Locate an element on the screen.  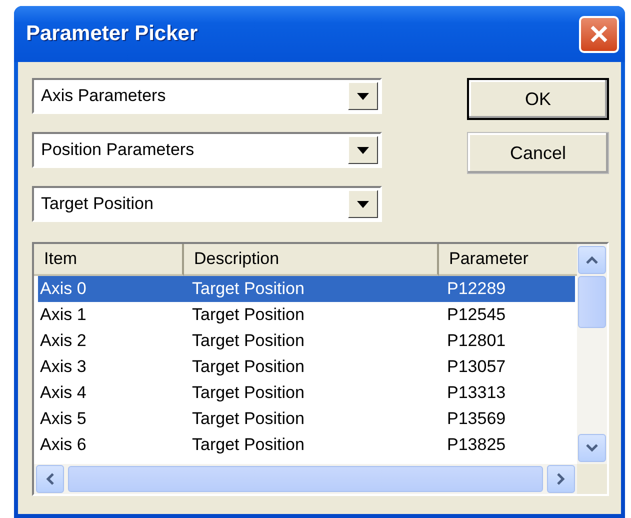
table-cell-text: P12545 is located at coordinates (476, 315).